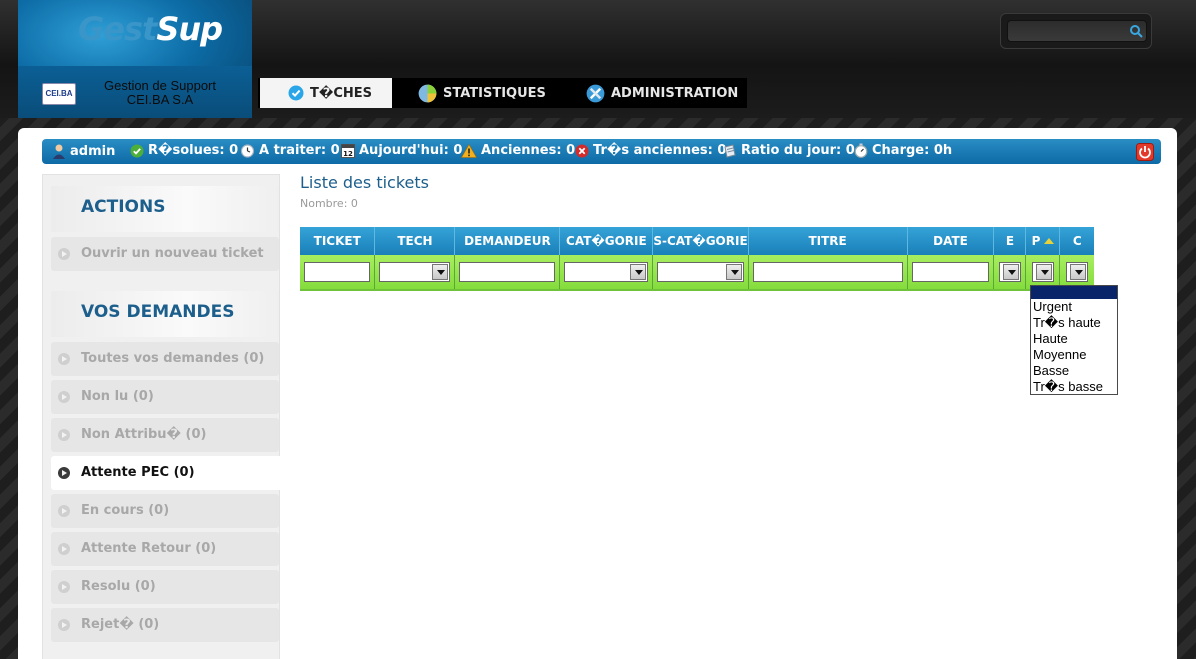 The width and height of the screenshot is (1196, 659). Describe the element at coordinates (59, 151) in the screenshot. I see `user-icon` at that location.